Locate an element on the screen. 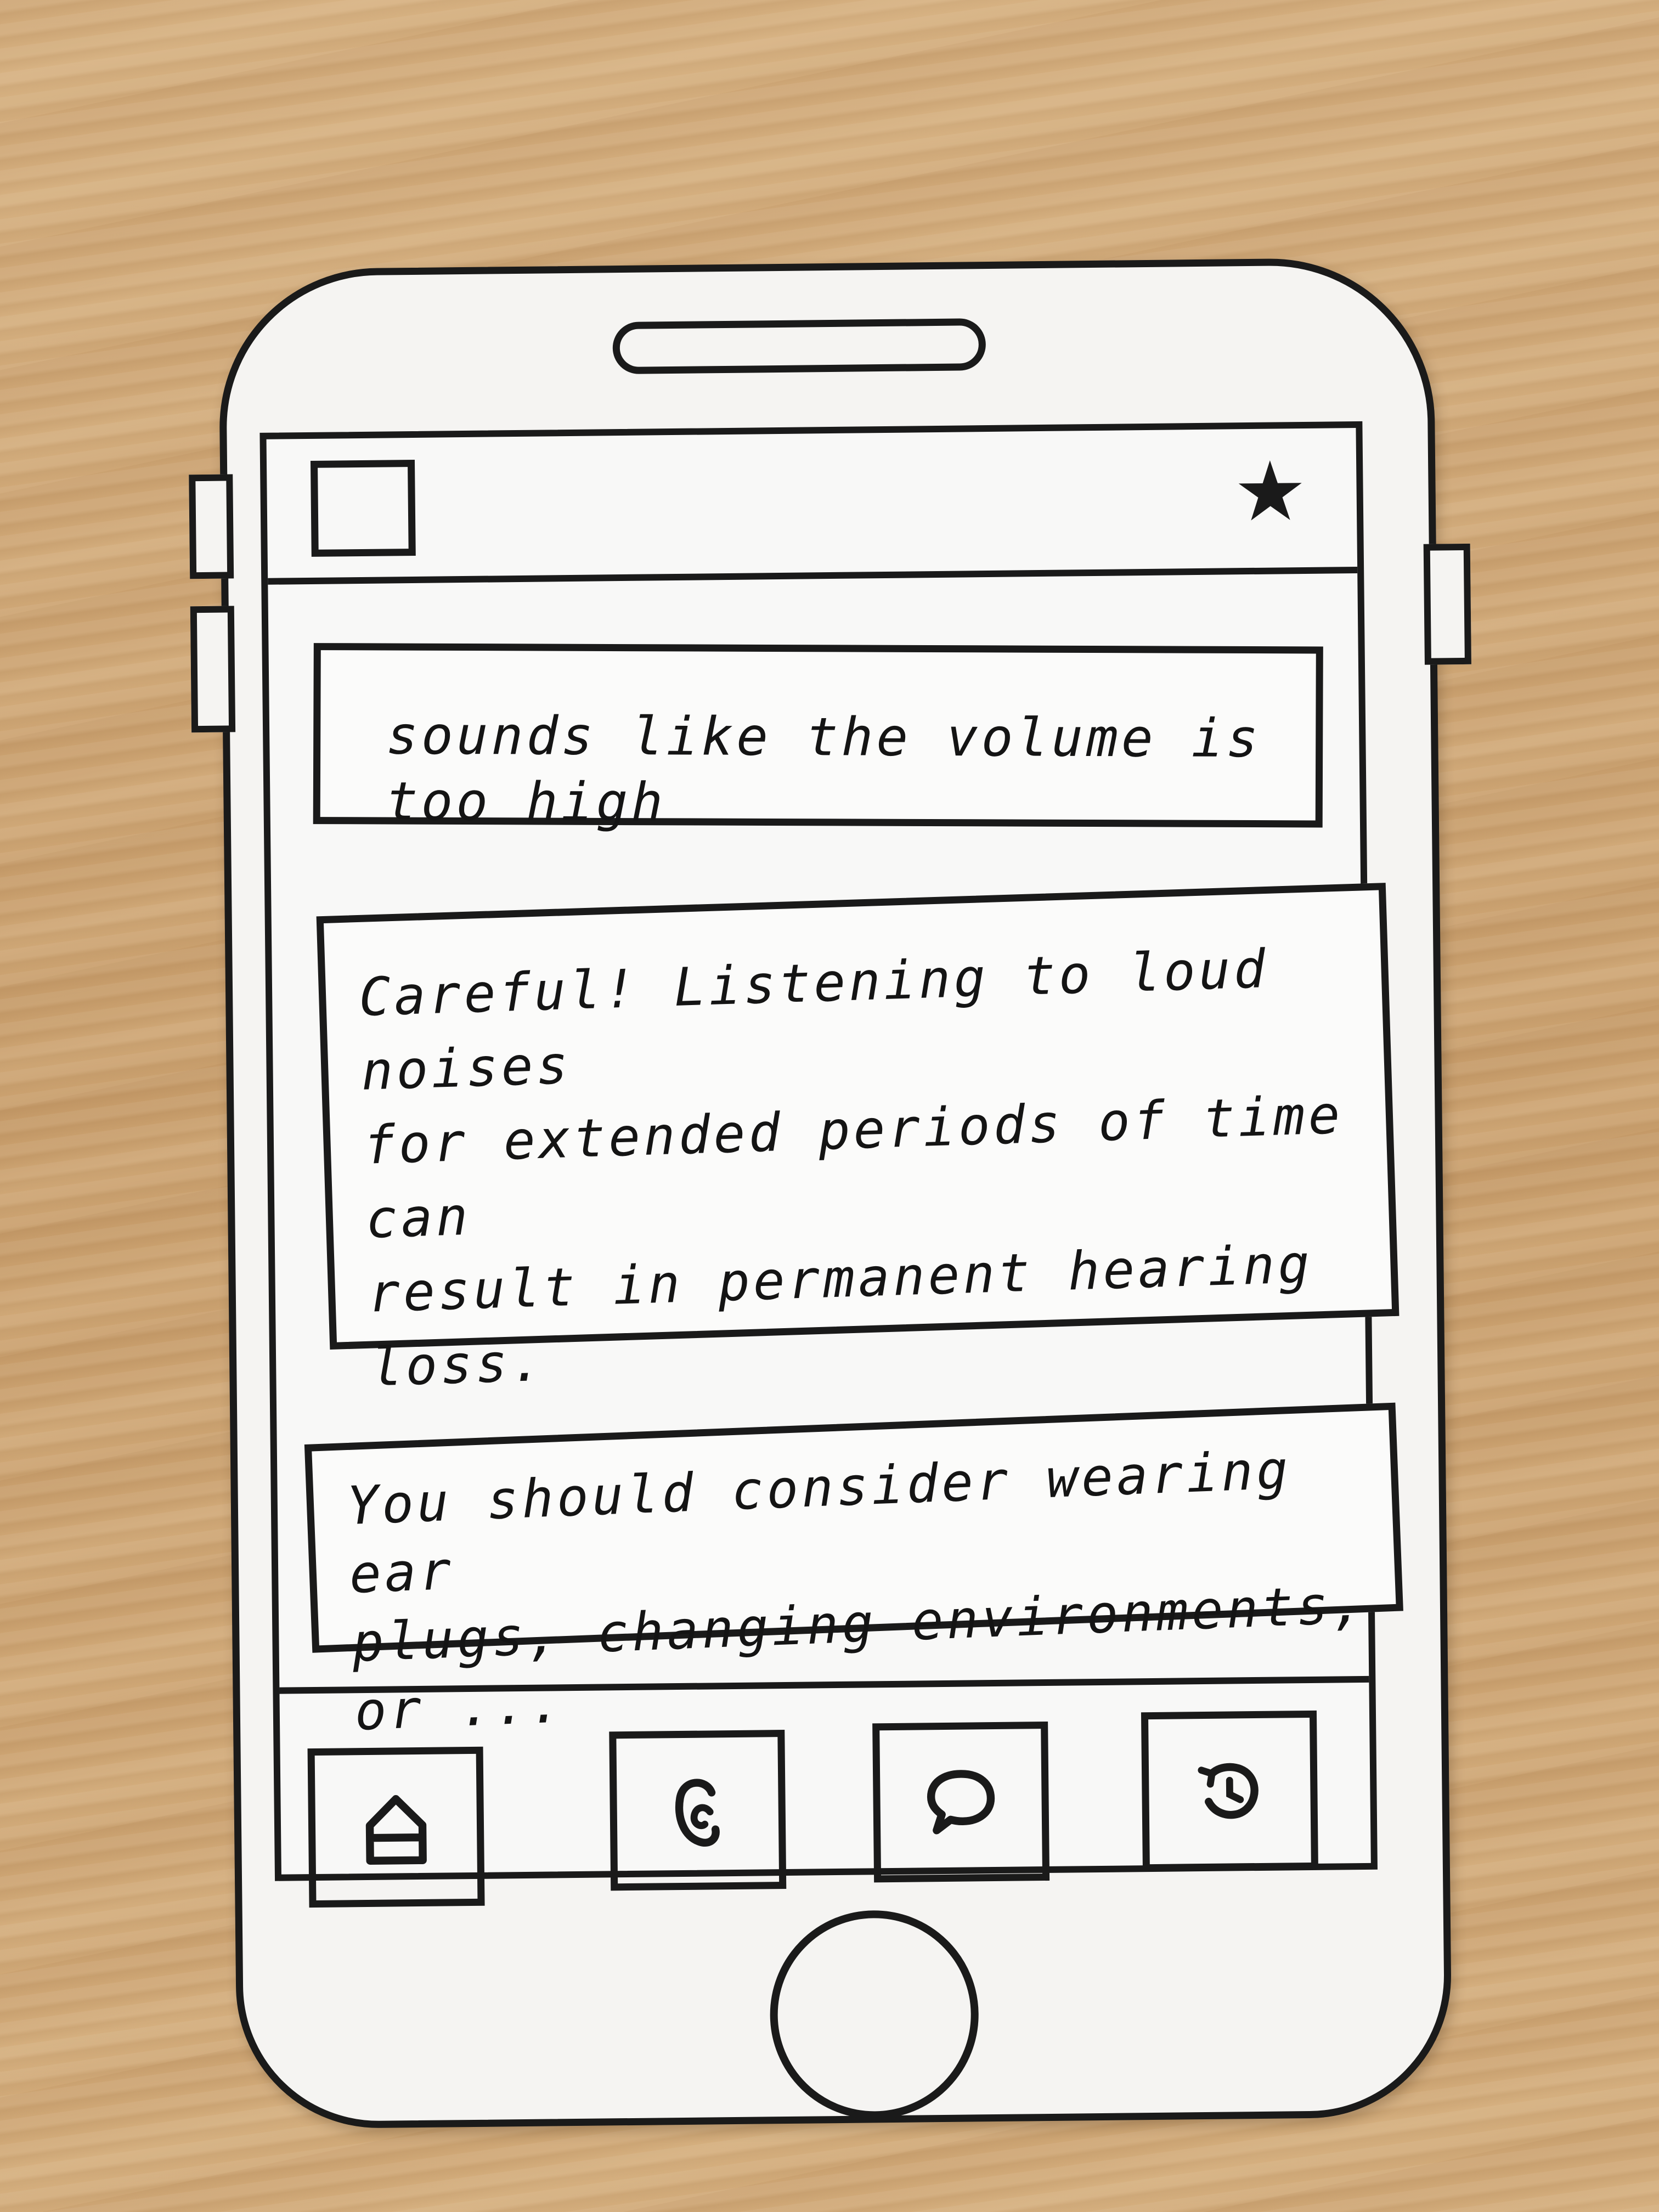  message-card: sounds like the volume is too high is located at coordinates (818, 738).